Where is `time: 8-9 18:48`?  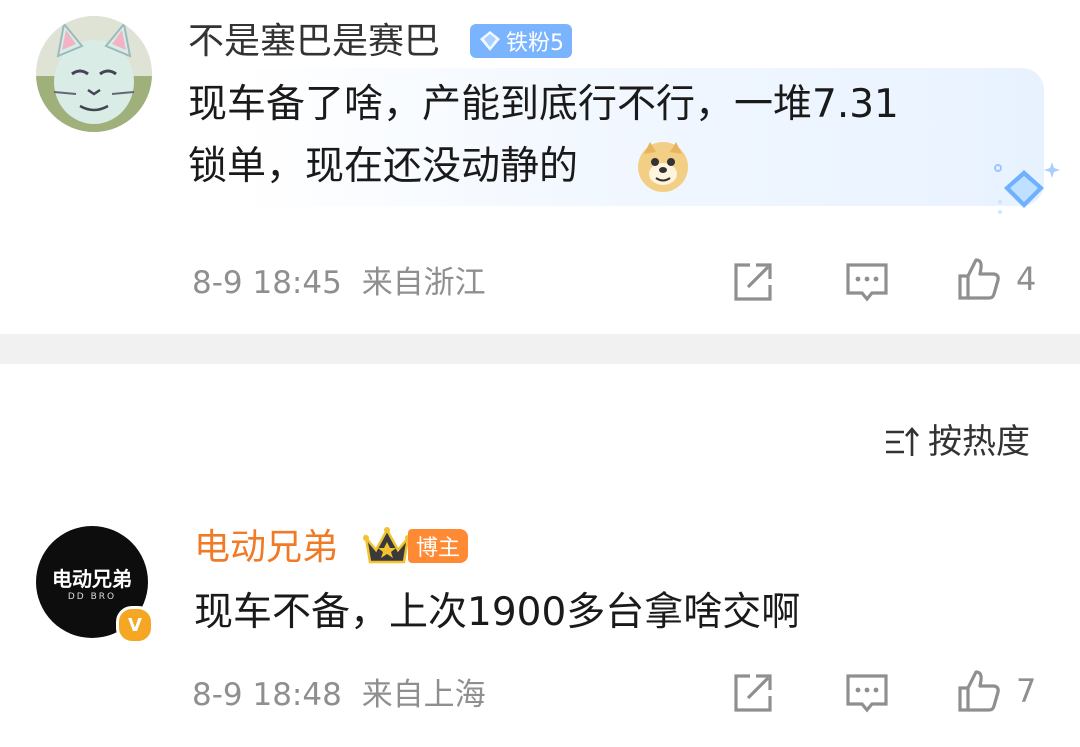
time: 8-9 18:48 is located at coordinates (267, 695).